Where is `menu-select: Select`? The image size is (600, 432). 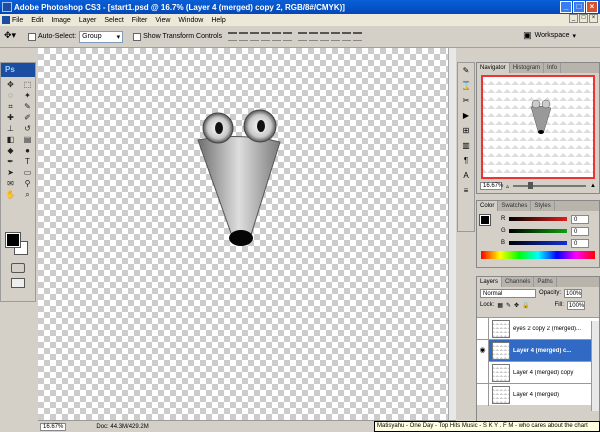 menu-select: Select is located at coordinates (113, 20).